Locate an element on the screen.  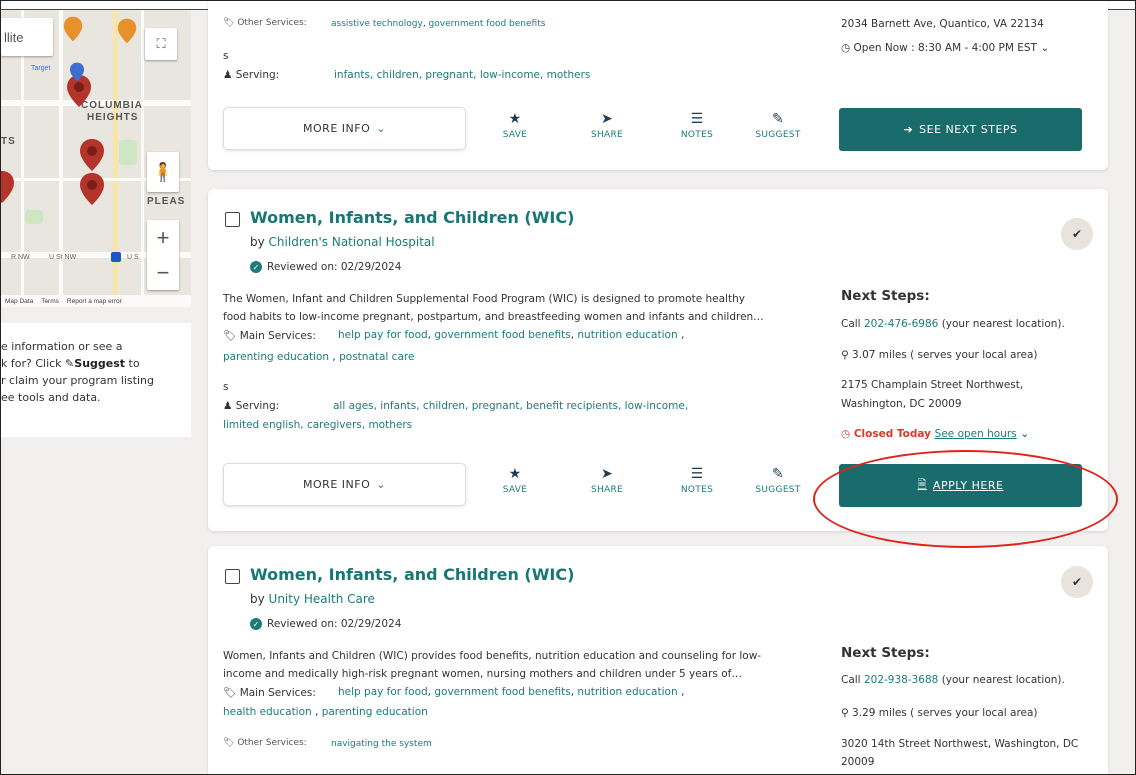
terms-link: Terms is located at coordinates (50, 301).